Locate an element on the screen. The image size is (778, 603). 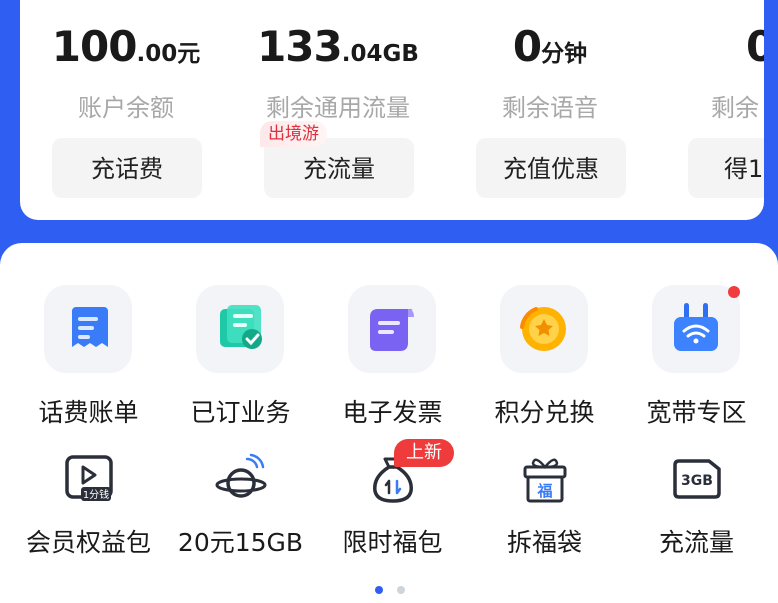
recharge-phone-button: 充话费 is located at coordinates (127, 168).